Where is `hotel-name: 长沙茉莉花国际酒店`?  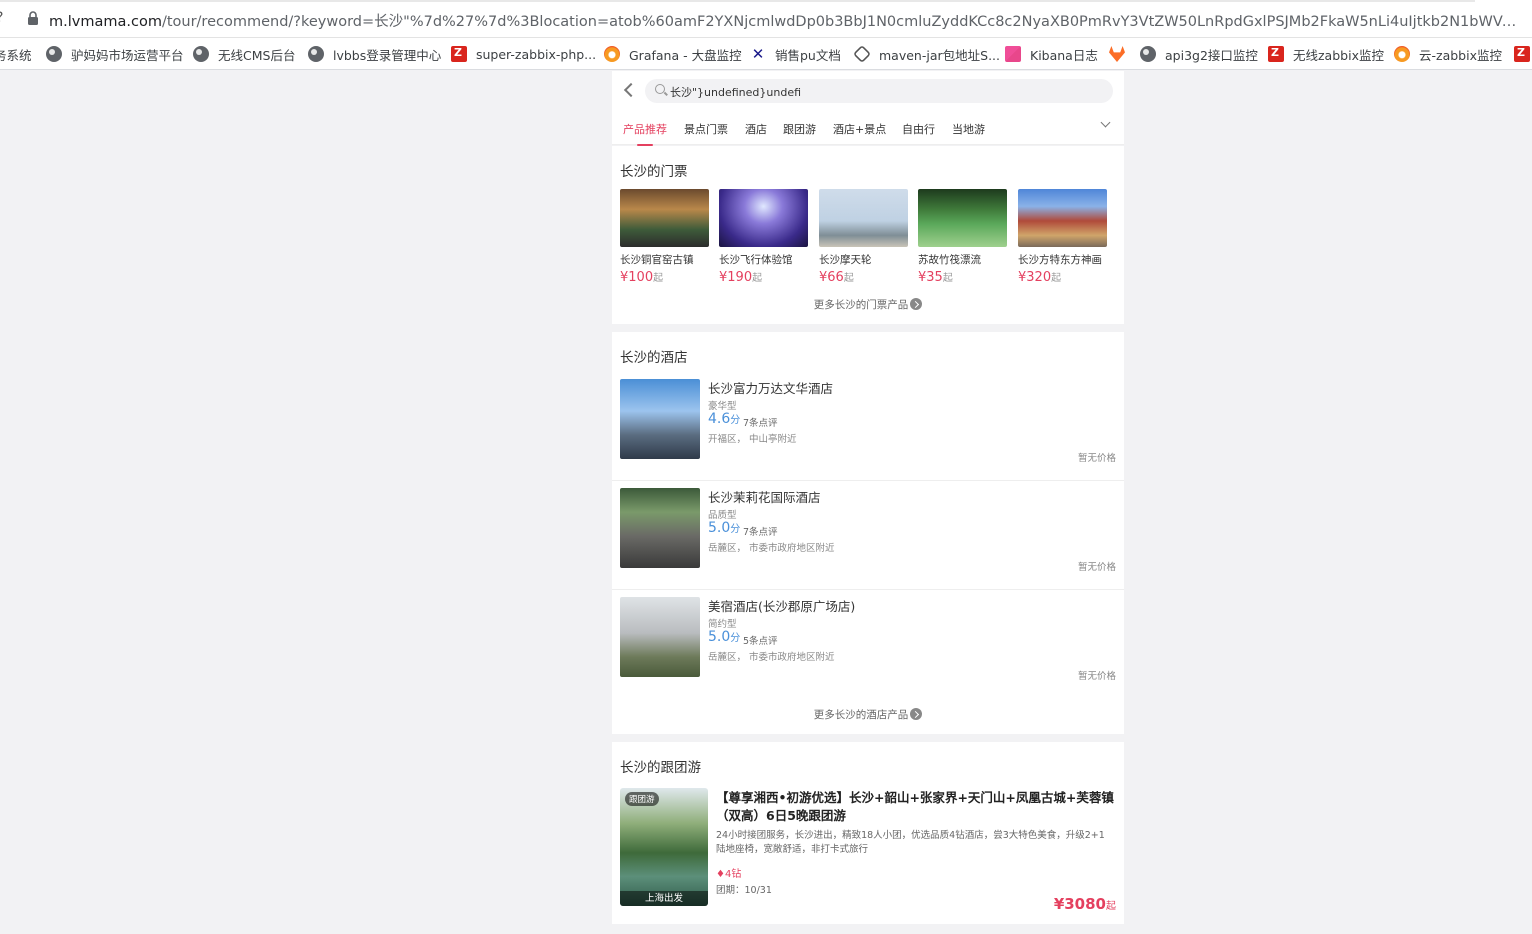
hotel-name: 长沙茉莉花国际酒店 is located at coordinates (764, 497).